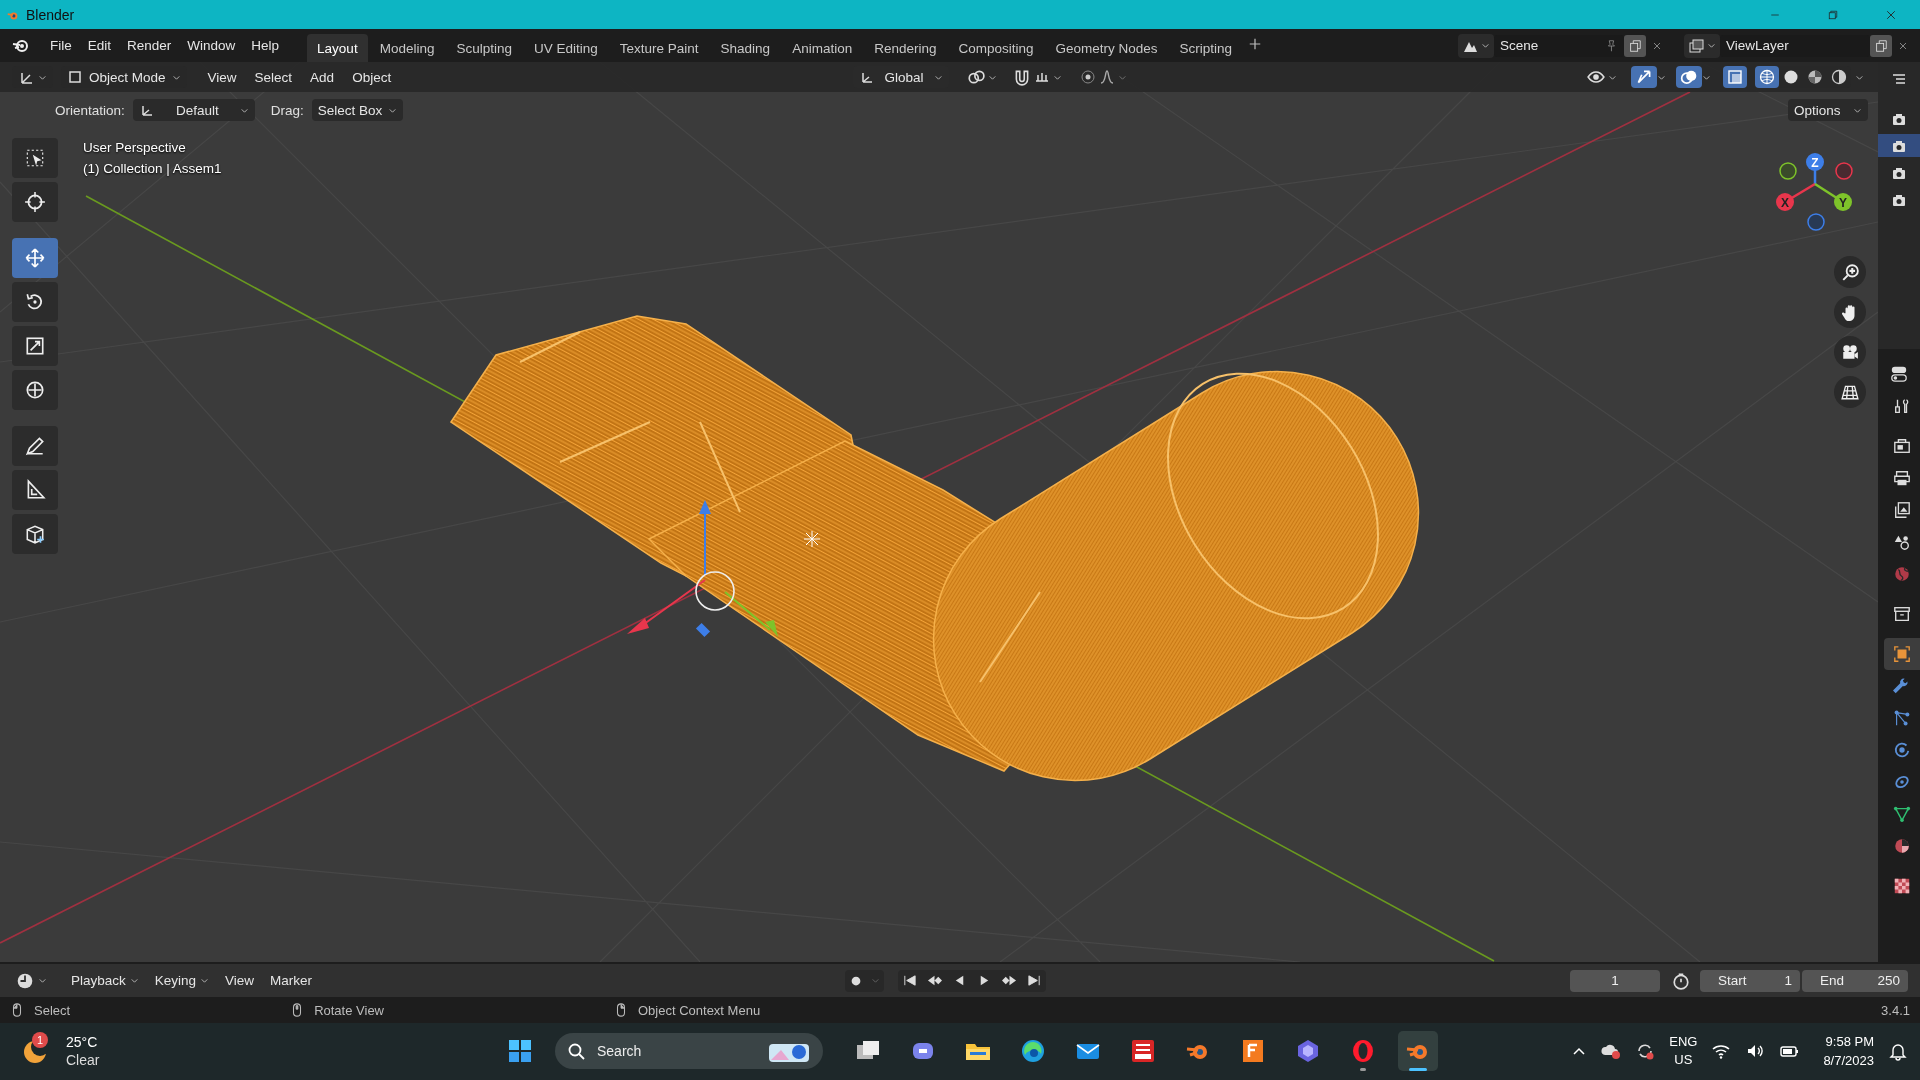 This screenshot has height=1080, width=1920. What do you see at coordinates (566, 48) in the screenshot?
I see `workspace-tab: UV Editing` at bounding box center [566, 48].